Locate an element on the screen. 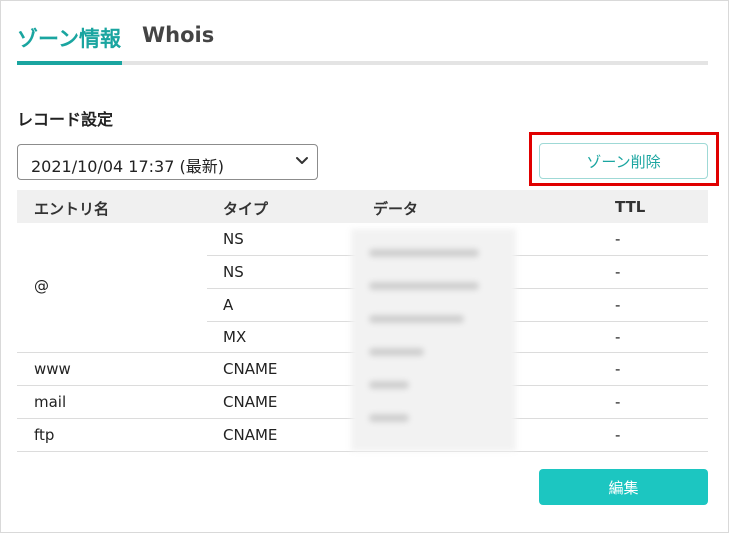  tab-active-indicator is located at coordinates (69, 63).